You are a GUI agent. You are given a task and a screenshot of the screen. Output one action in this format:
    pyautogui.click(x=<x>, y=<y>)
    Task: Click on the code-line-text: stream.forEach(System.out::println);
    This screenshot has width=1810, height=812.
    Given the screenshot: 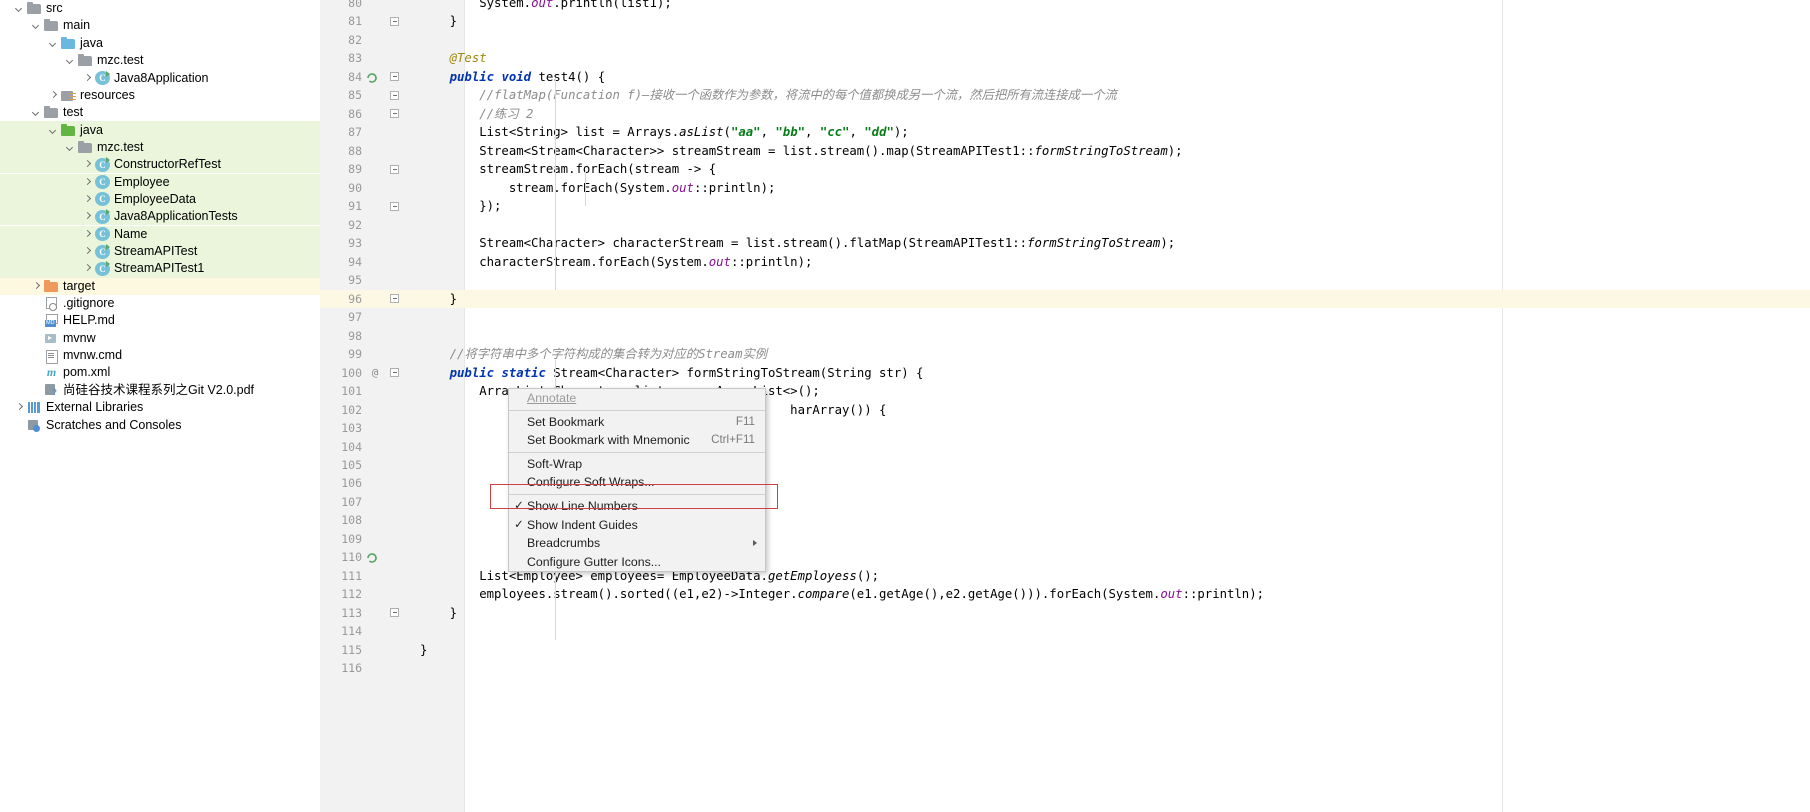 What is the action you would take?
    pyautogui.click(x=598, y=187)
    